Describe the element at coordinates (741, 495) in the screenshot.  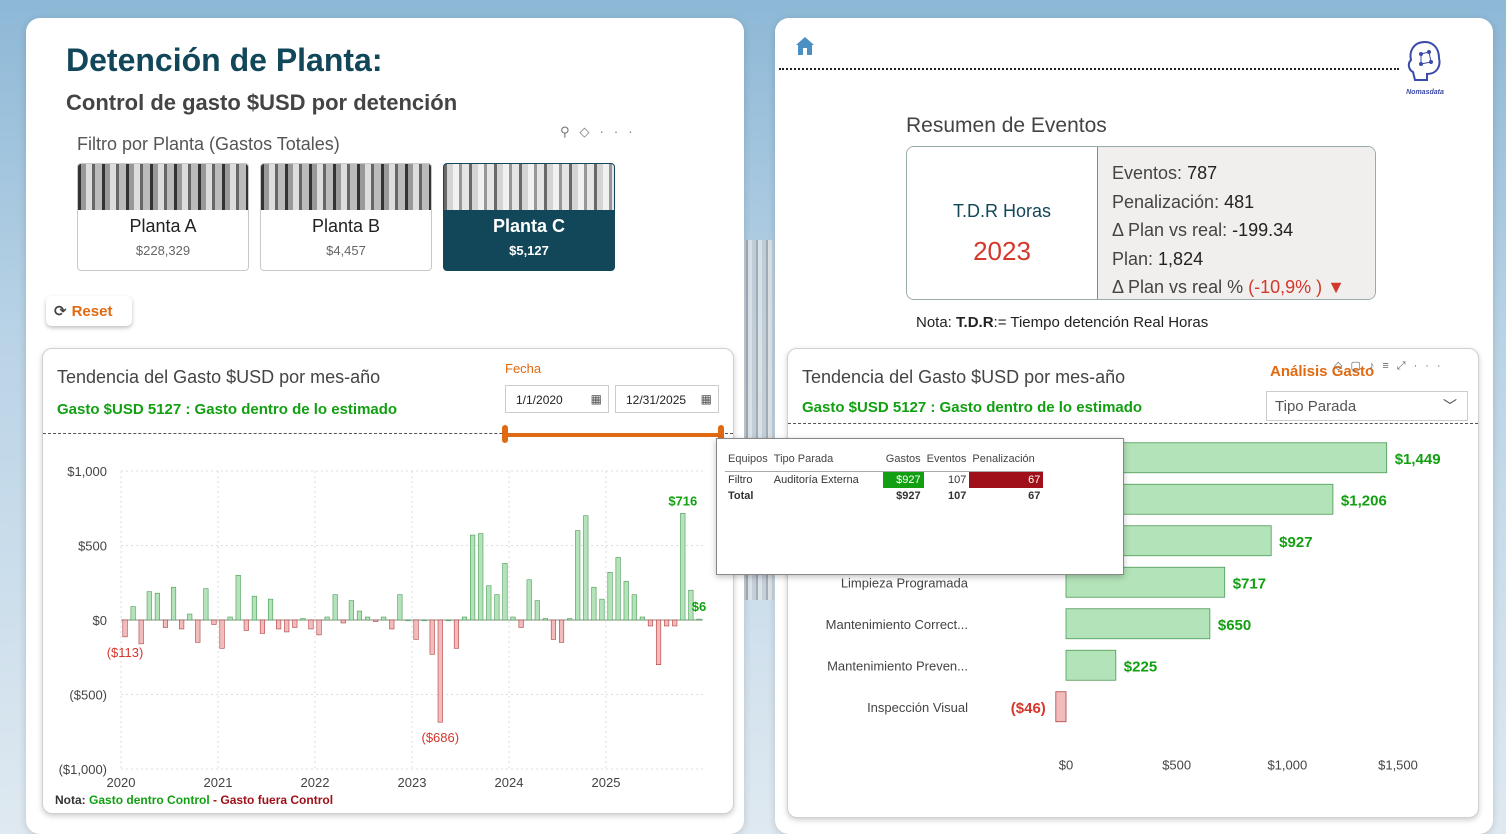
I see `tooltip-cell: Total` at that location.